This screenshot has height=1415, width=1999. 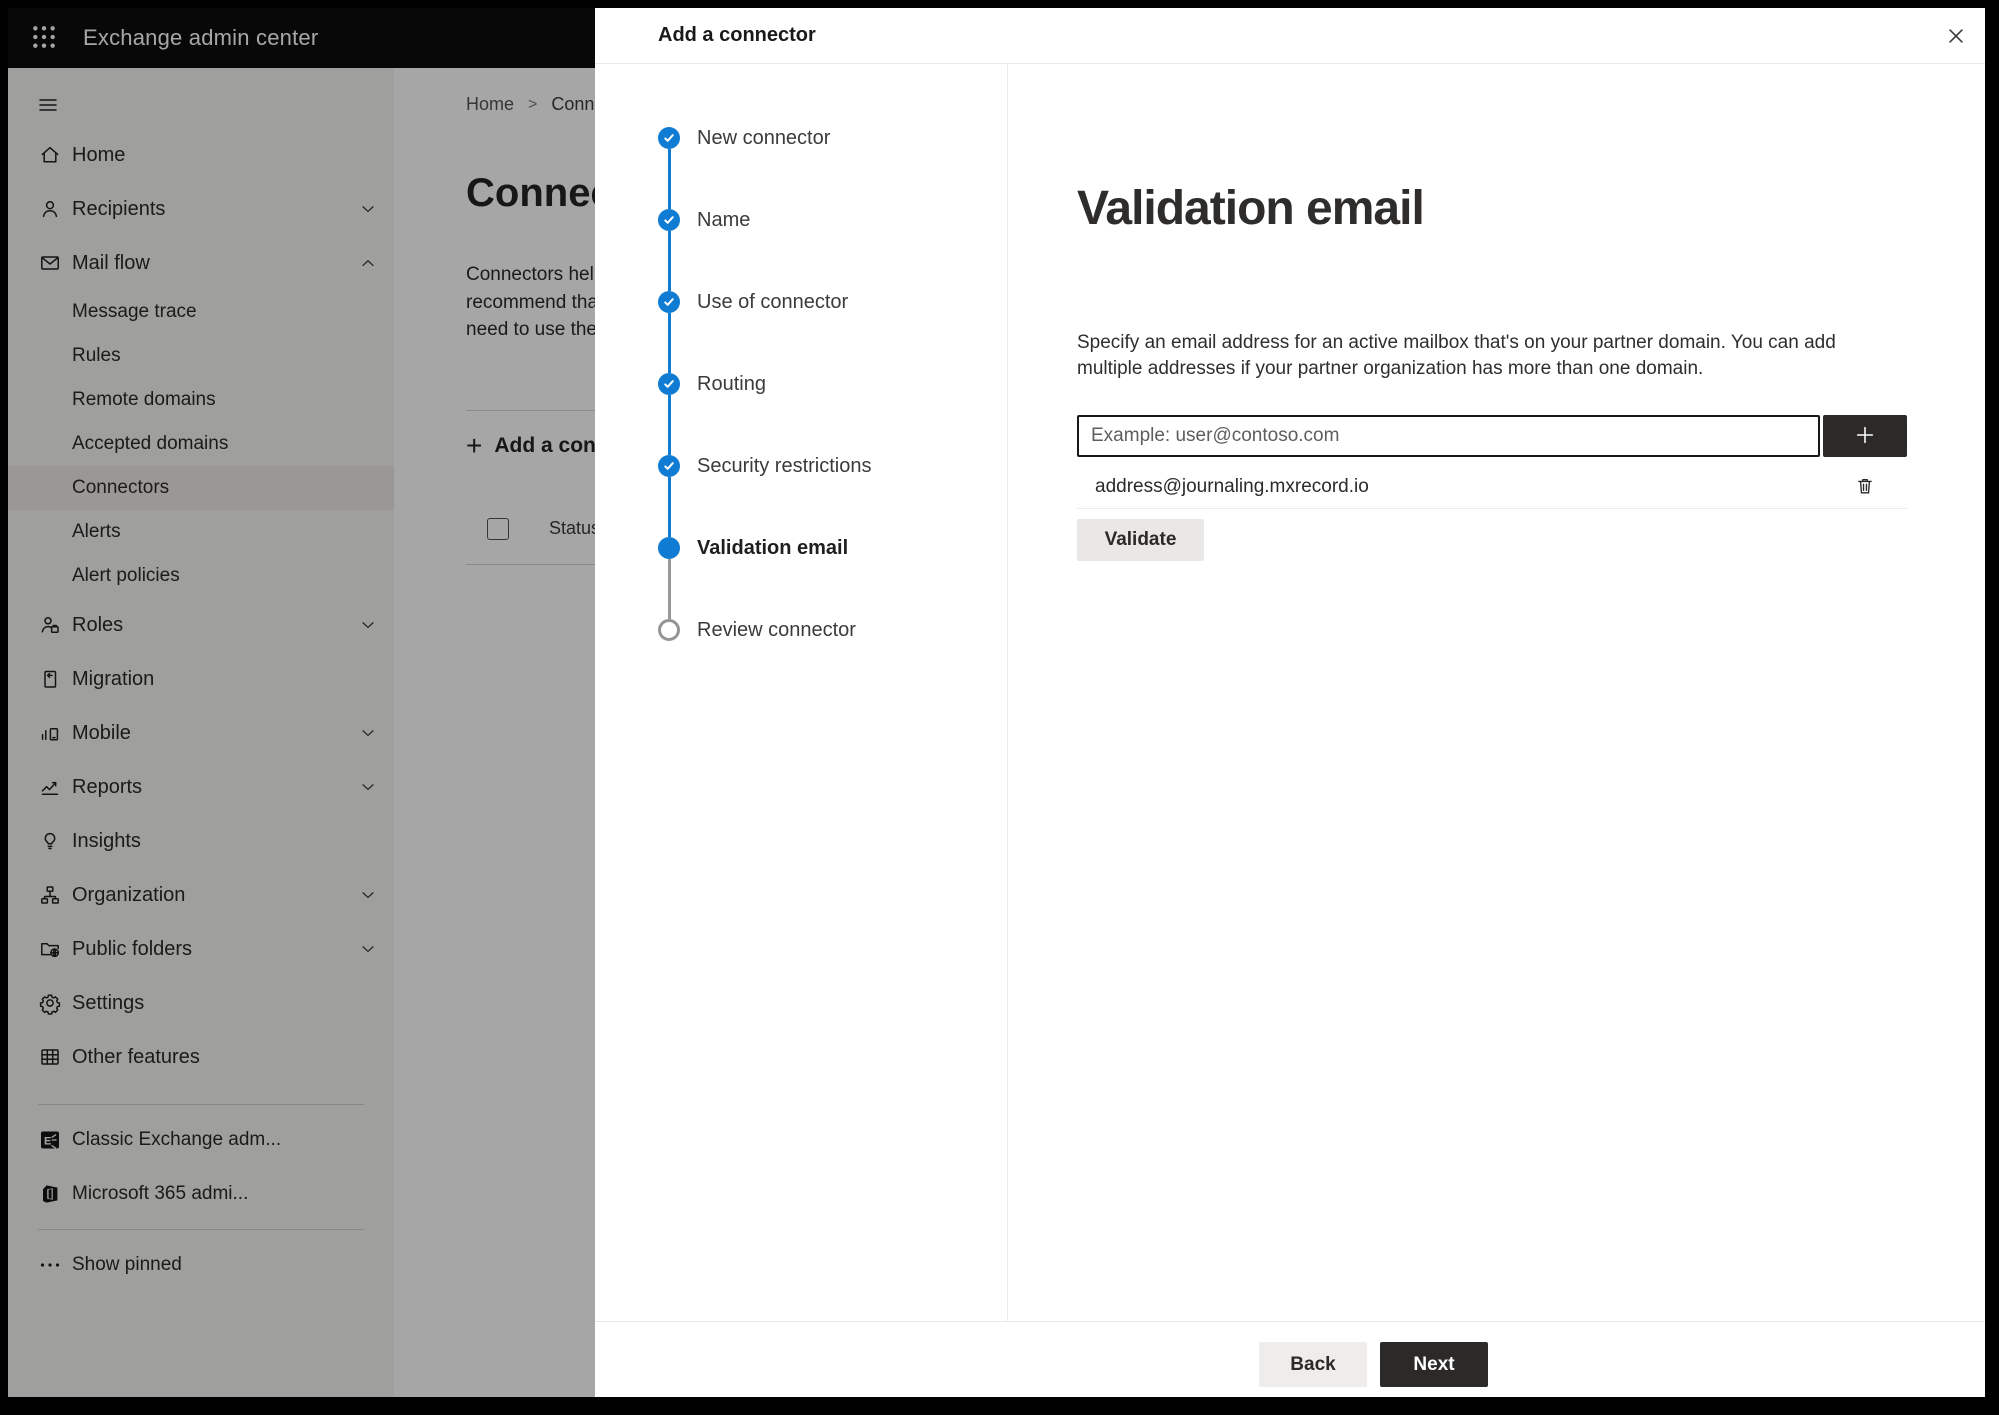 I want to click on address-text: address@journaling.mxrecord.io, so click(x=1232, y=486).